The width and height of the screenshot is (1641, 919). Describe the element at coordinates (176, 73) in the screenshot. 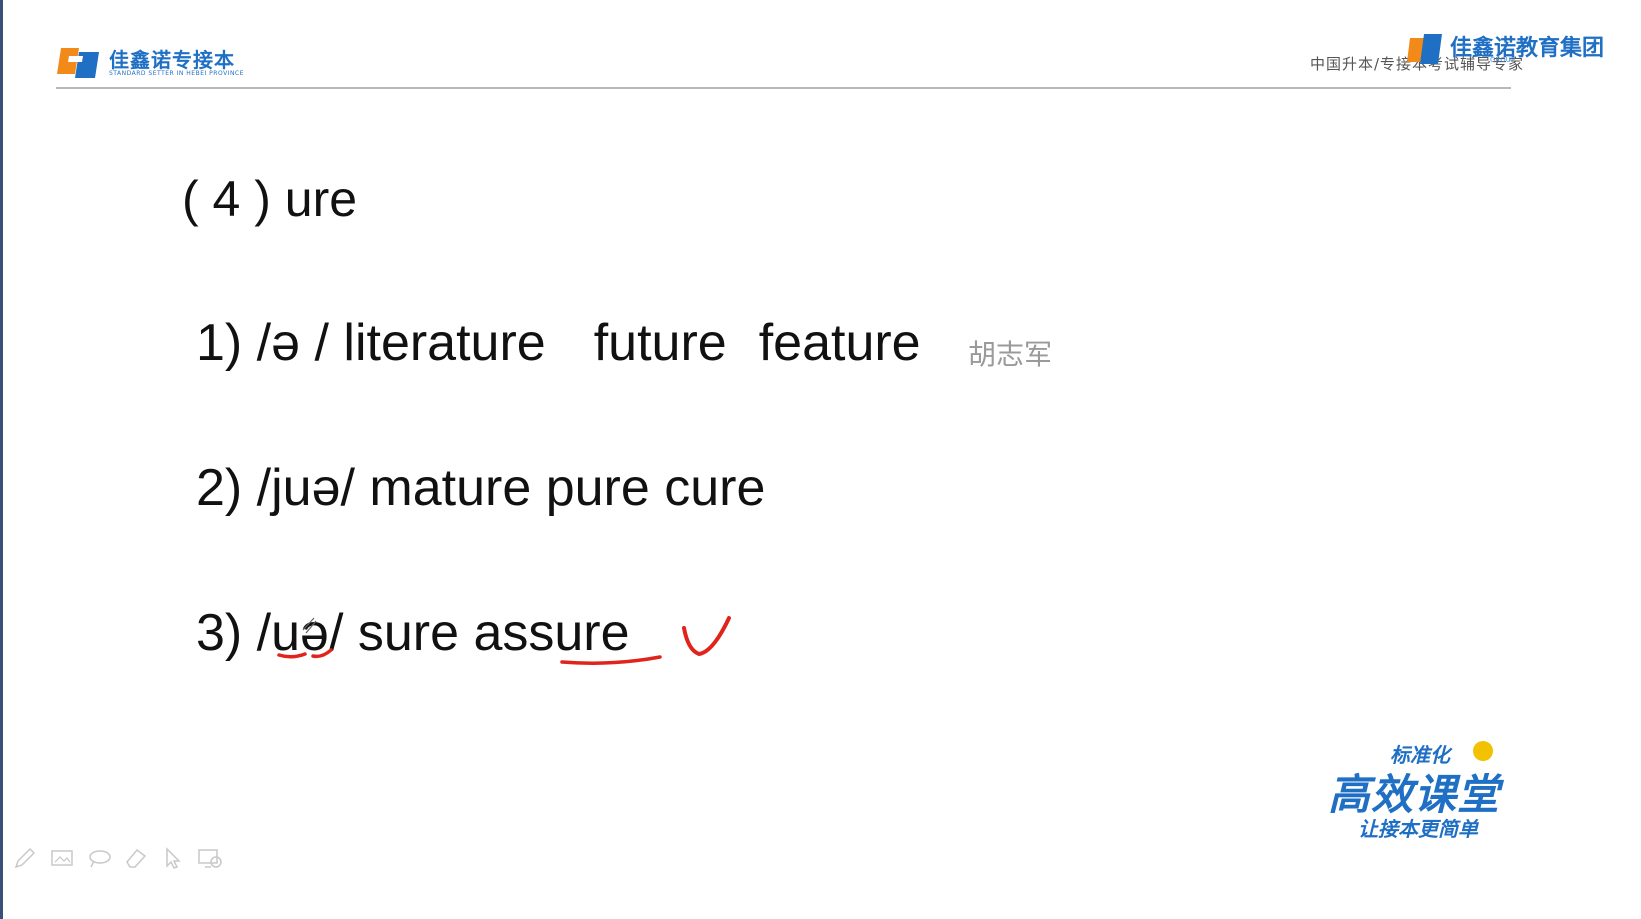

I see `left-logo-tagline: STANDARD SETTER IN HEBEI PROVINCE` at that location.